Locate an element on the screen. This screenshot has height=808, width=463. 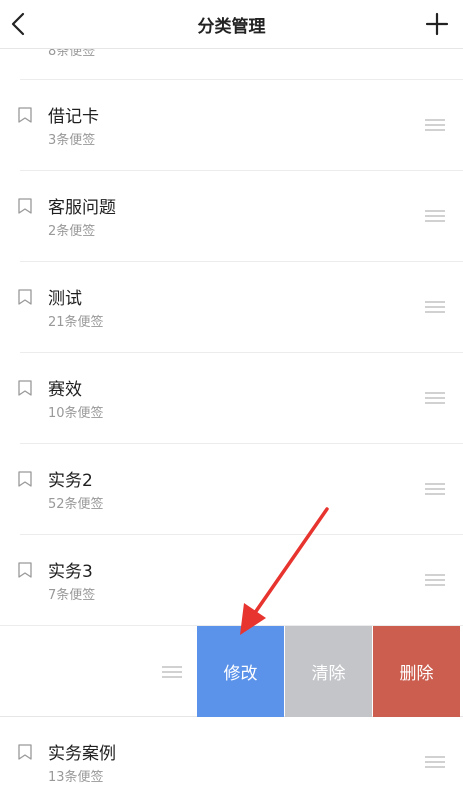
note-count: 3条便签 is located at coordinates (72, 140).